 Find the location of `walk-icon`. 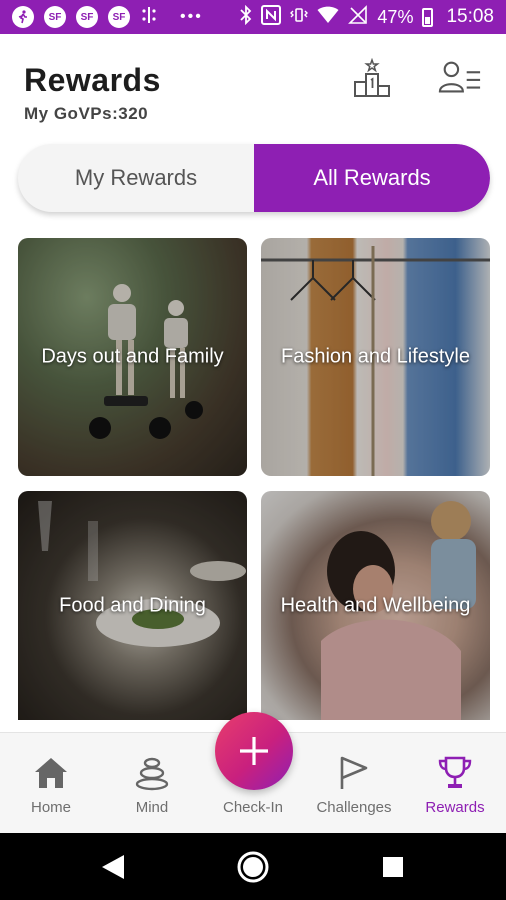

walk-icon is located at coordinates (23, 17).